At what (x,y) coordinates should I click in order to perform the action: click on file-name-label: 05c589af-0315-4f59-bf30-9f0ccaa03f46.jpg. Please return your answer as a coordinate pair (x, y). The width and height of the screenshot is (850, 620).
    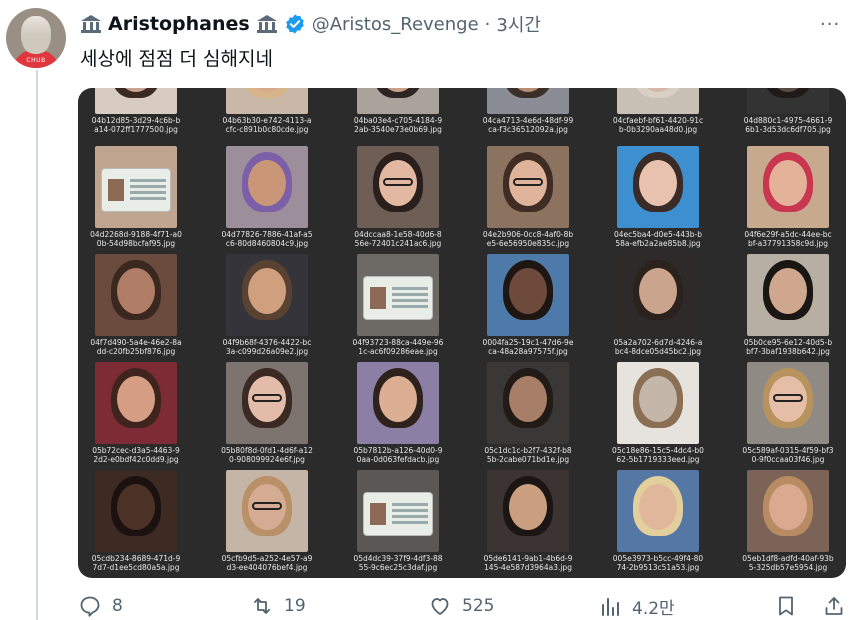
    Looking at the image, I should click on (788, 455).